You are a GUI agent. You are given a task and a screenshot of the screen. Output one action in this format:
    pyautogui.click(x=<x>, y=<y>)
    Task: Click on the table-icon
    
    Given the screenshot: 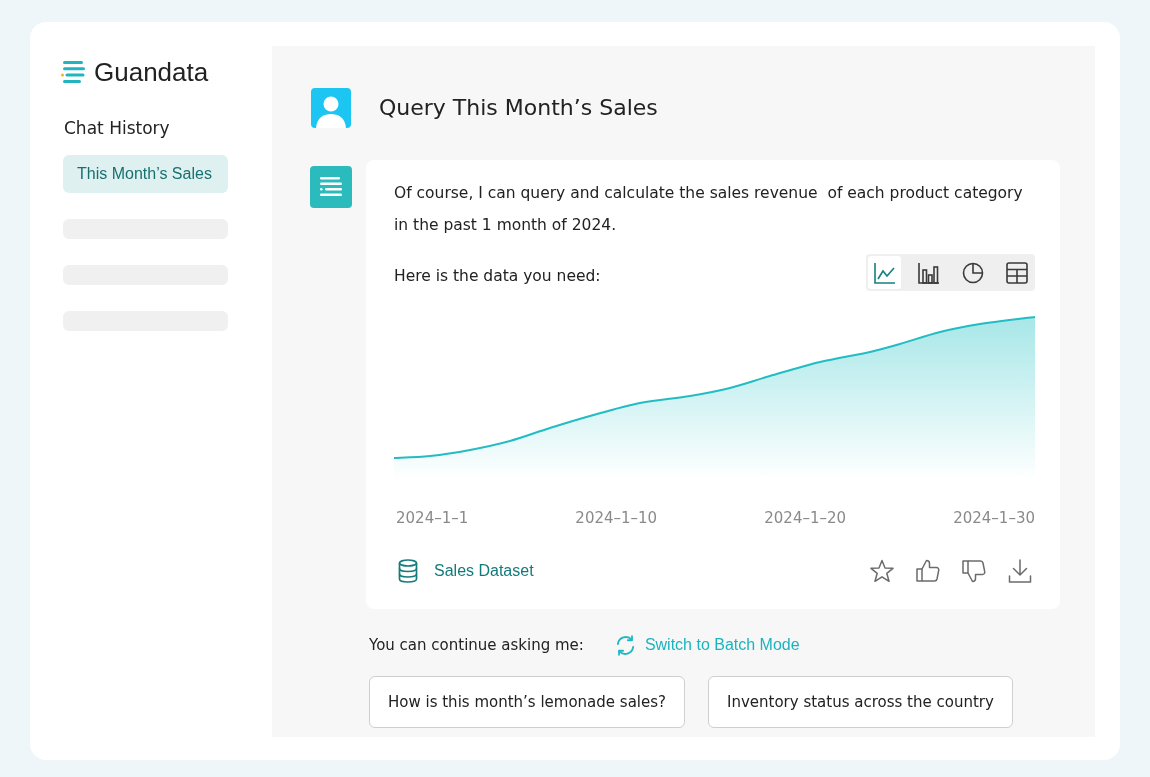 What is the action you would take?
    pyautogui.click(x=1016, y=272)
    